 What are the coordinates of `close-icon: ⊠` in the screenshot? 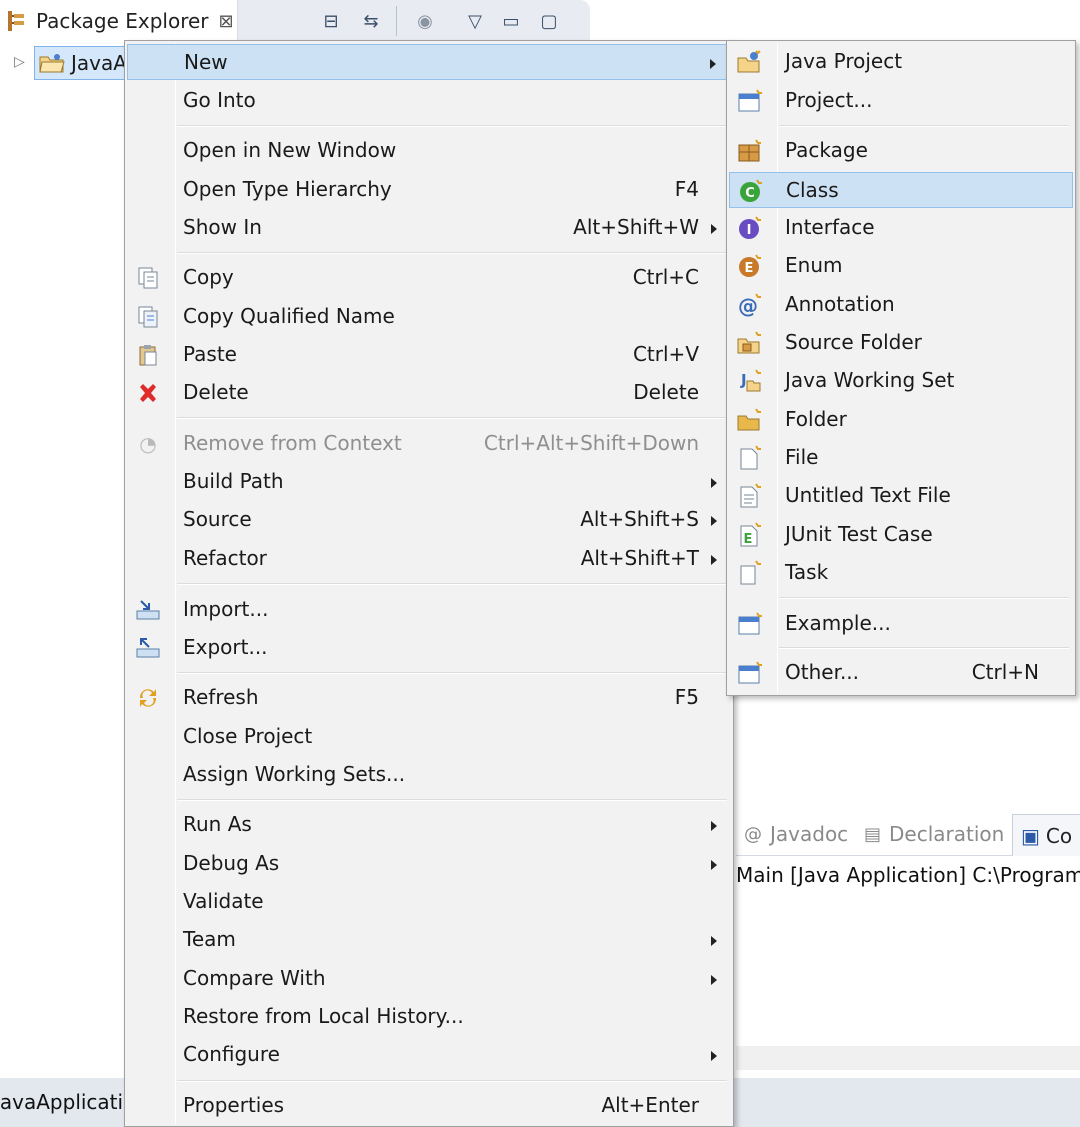 It's located at (226, 21).